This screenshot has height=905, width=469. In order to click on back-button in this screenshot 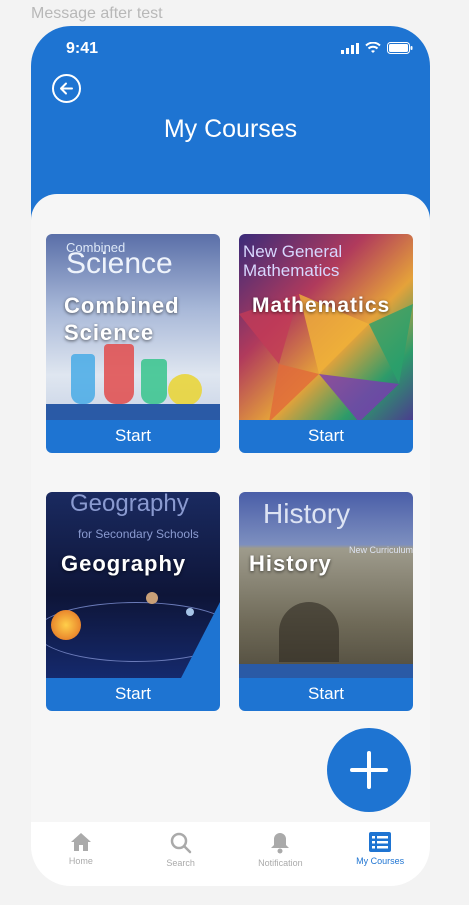, I will do `click(66, 88)`.